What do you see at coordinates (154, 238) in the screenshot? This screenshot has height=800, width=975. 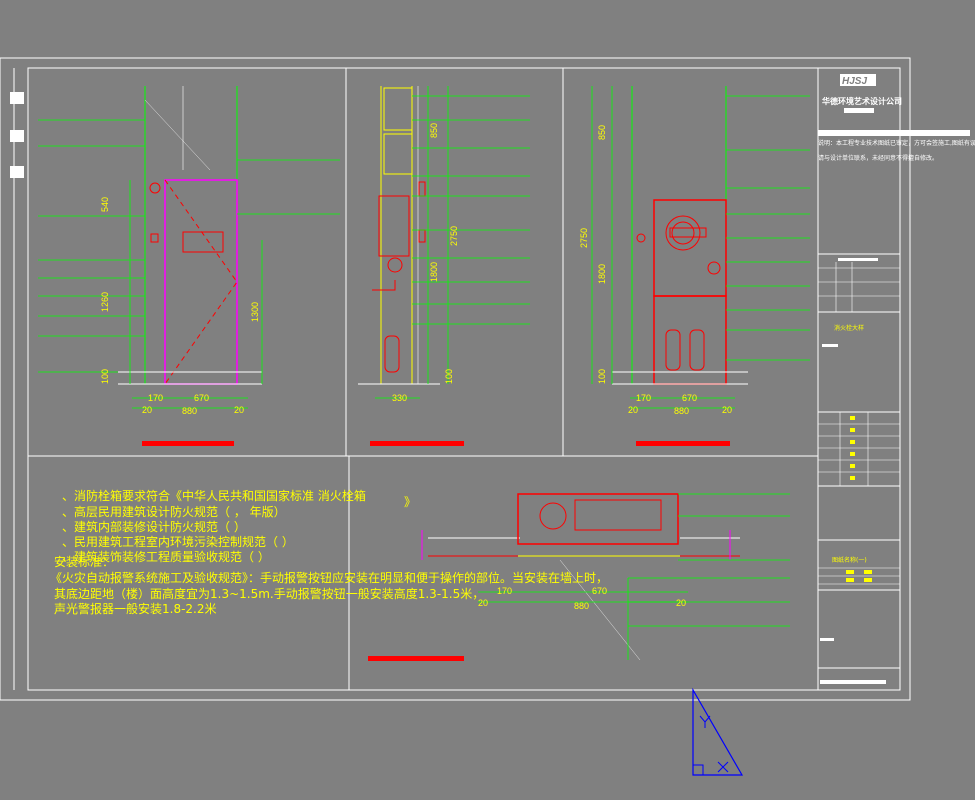 I see `alarm-button-icon` at bounding box center [154, 238].